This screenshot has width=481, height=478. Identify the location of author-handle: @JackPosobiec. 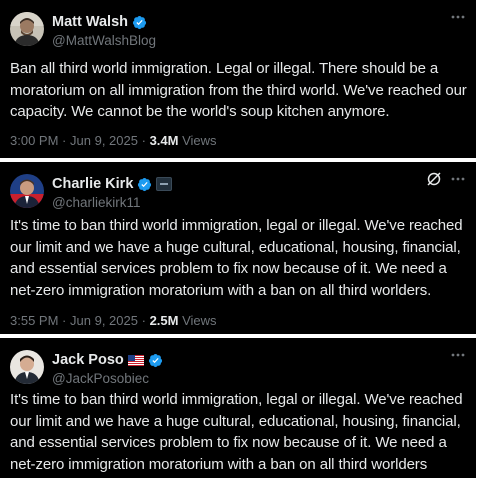
(107, 378).